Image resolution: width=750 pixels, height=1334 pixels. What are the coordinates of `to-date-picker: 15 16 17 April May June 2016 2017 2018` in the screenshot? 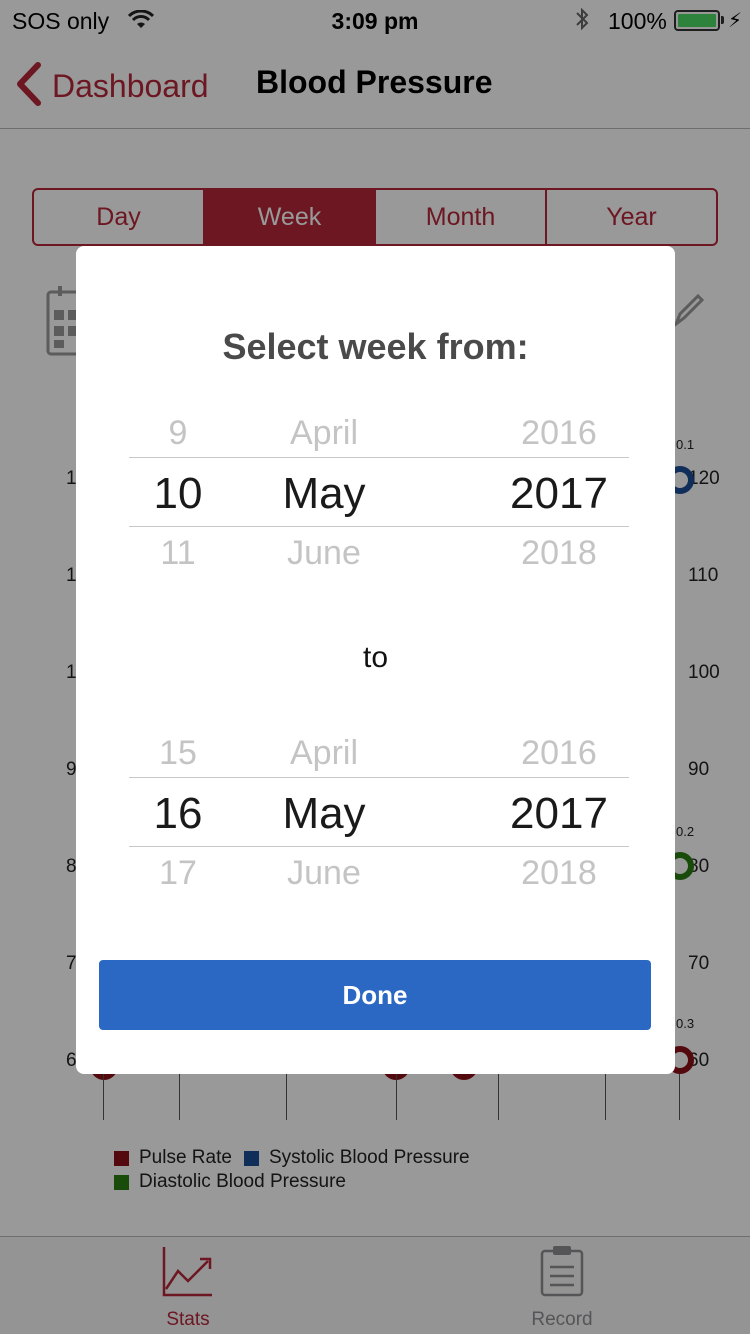 It's located at (379, 809).